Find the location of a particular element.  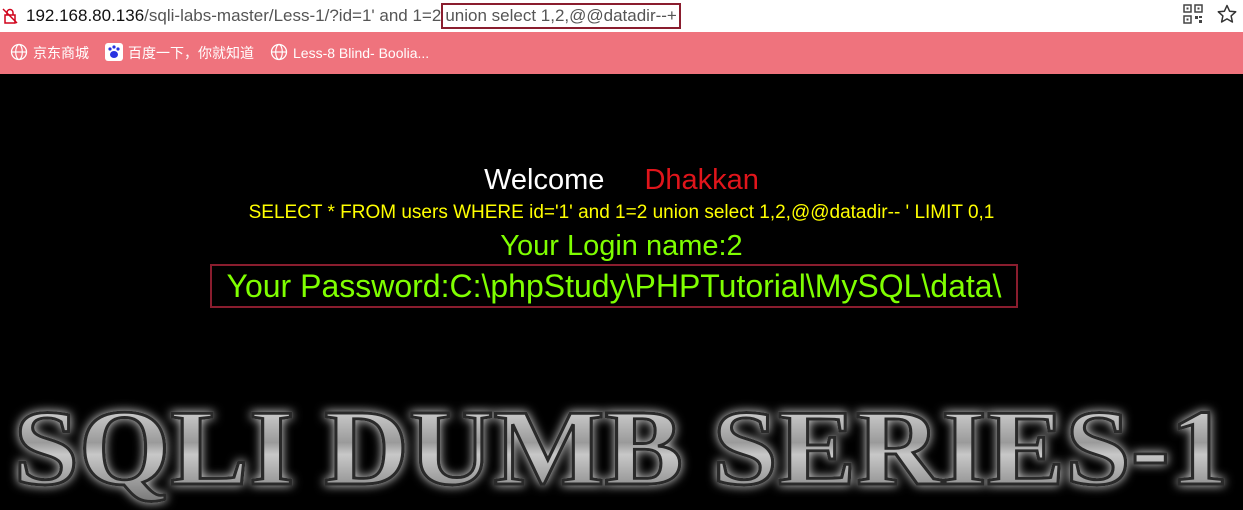

welcome-text: Welcome is located at coordinates (544, 180).